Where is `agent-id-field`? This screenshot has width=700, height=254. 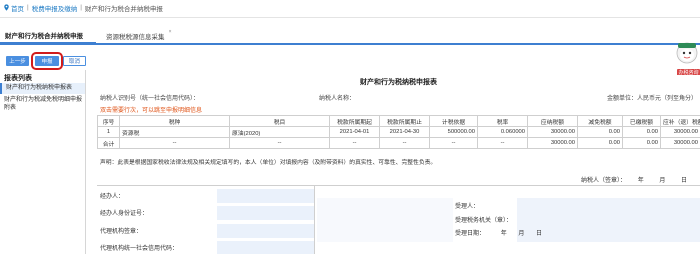 agent-id-field is located at coordinates (265, 213).